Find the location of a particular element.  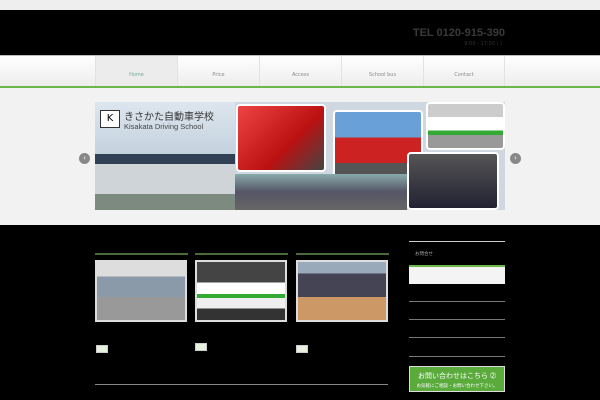

classroom-thumbnail is located at coordinates (342, 291).